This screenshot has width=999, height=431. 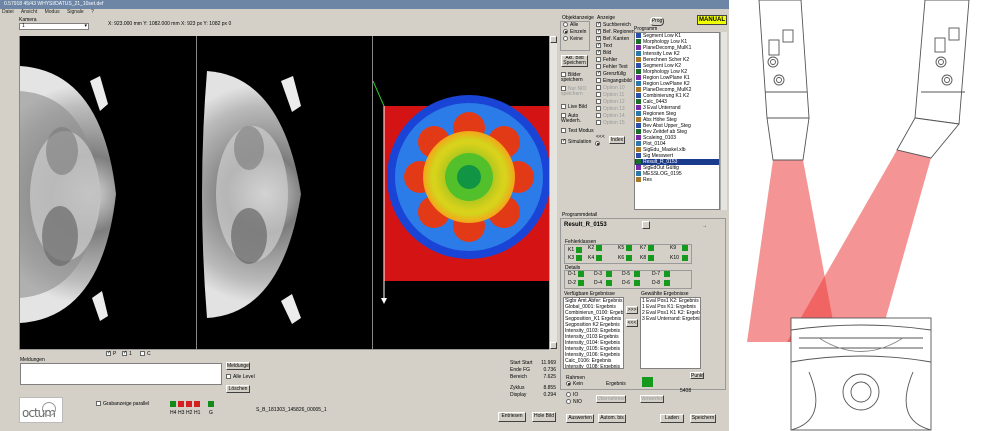 What do you see at coordinates (92, 12) in the screenshot?
I see `menu-help: ?` at bounding box center [92, 12].